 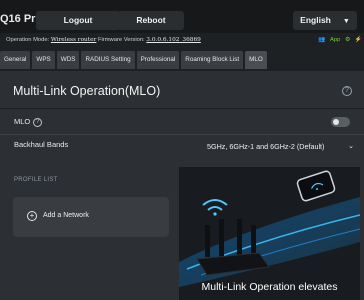 I want to click on tab-roaming-block-list: Roaming Block List, so click(x=212, y=60).